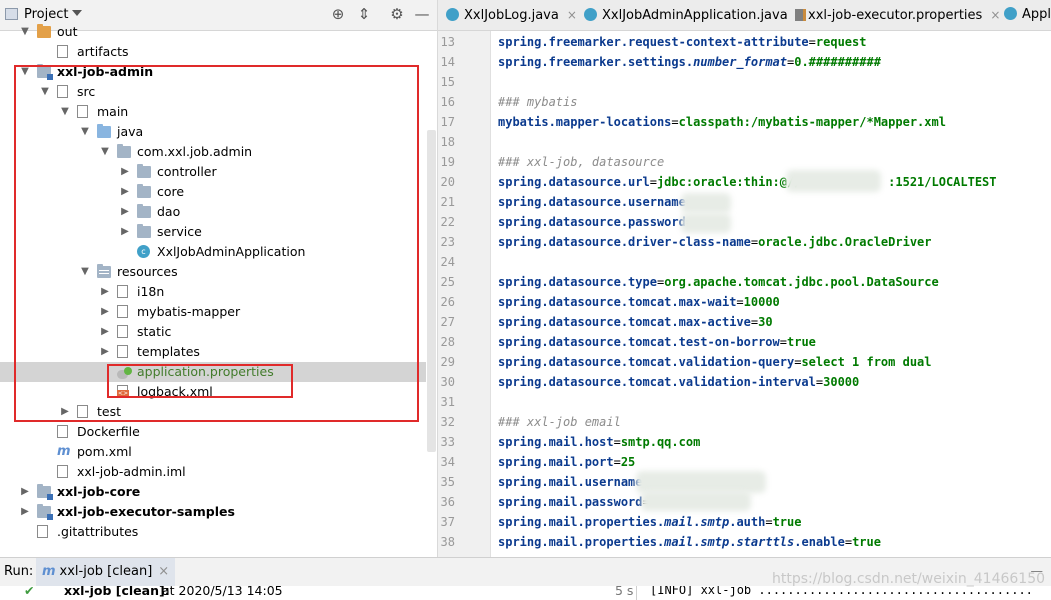 The width and height of the screenshot is (1051, 600). I want to click on tree-item: .gitattributes, so click(213, 532).